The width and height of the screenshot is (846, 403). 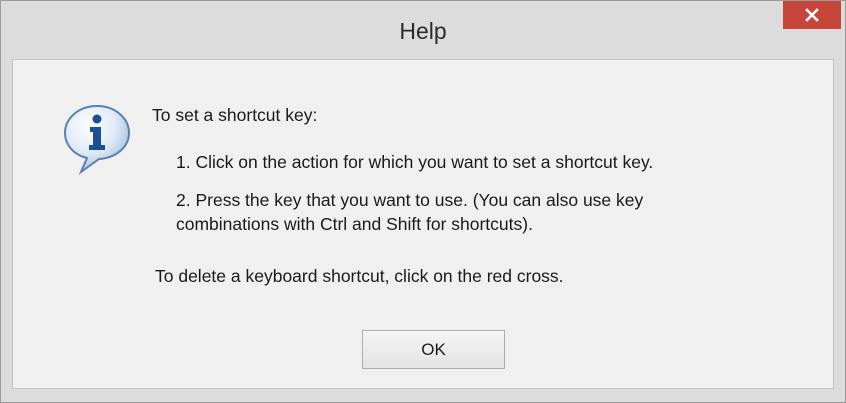 I want to click on ok-button: OK, so click(x=433, y=349).